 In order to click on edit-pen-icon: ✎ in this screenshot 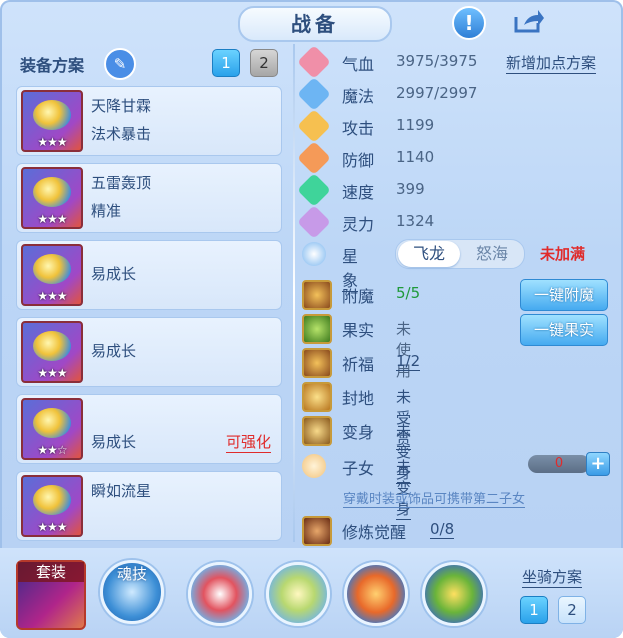, I will do `click(120, 64)`.